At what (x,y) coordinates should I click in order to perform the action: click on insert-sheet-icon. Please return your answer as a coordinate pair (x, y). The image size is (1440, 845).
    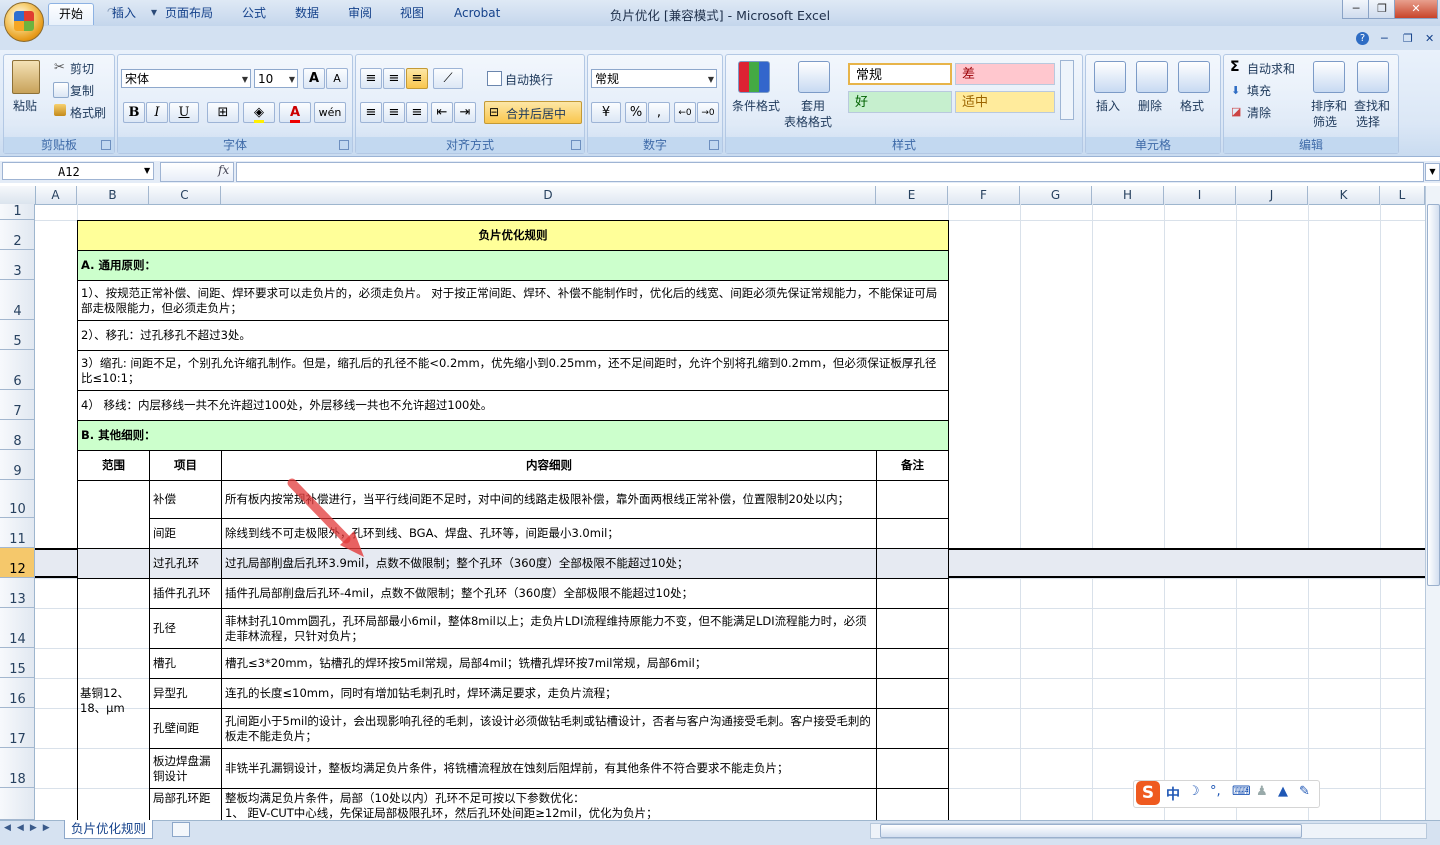
    Looking at the image, I should click on (181, 829).